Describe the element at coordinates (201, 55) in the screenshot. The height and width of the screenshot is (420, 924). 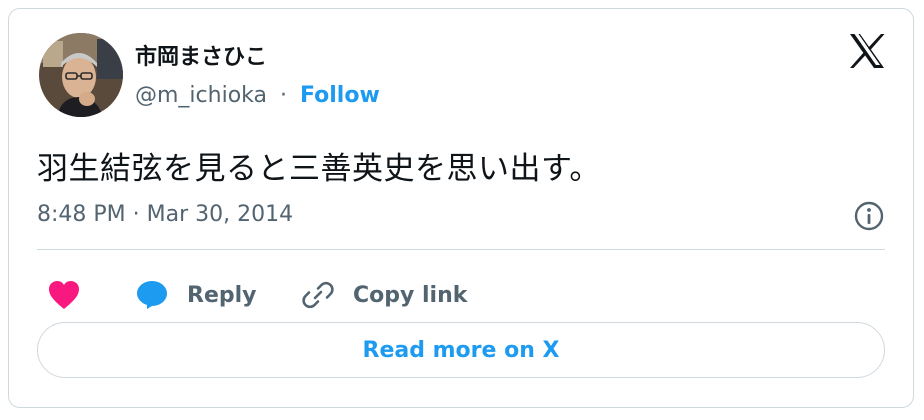
I see `author-display-name: 市岡まさひこ` at that location.